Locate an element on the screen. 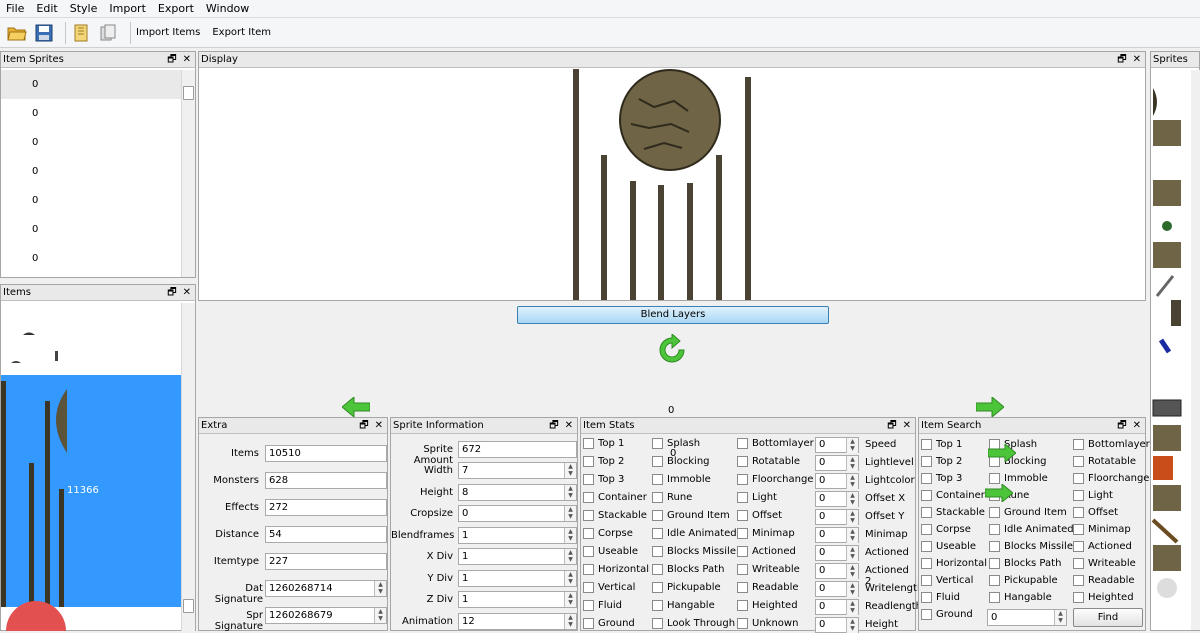 The image size is (1200, 633). checkbox-item-stats-col2: Hangable is located at coordinates (683, 605).